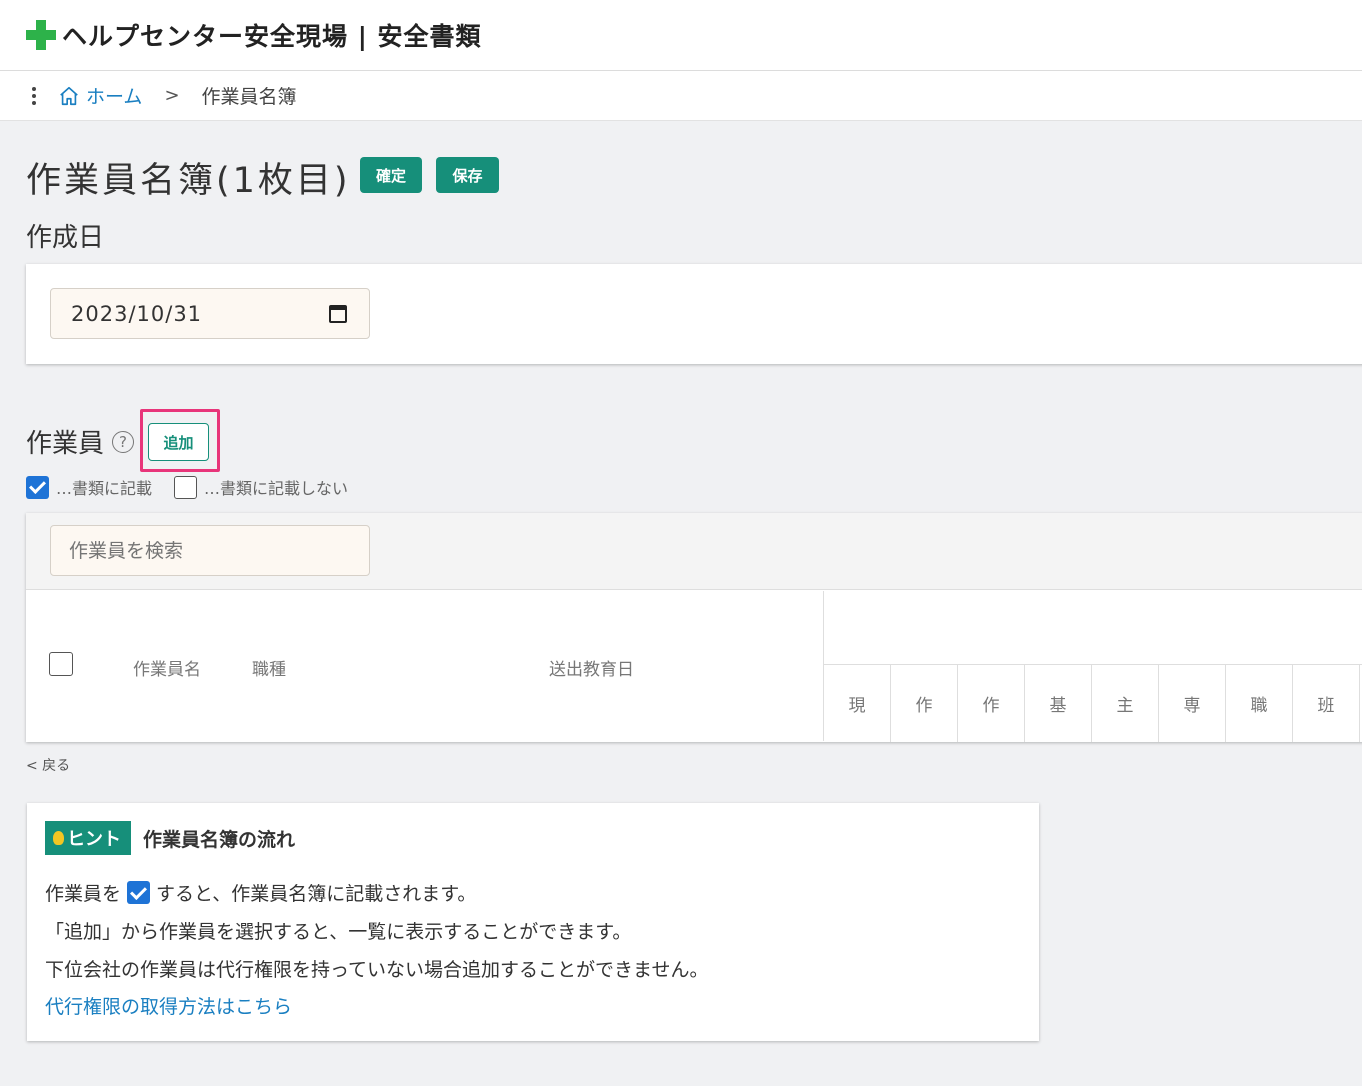 The width and height of the screenshot is (1362, 1086). I want to click on qualification-column-header: 専, so click(1192, 703).